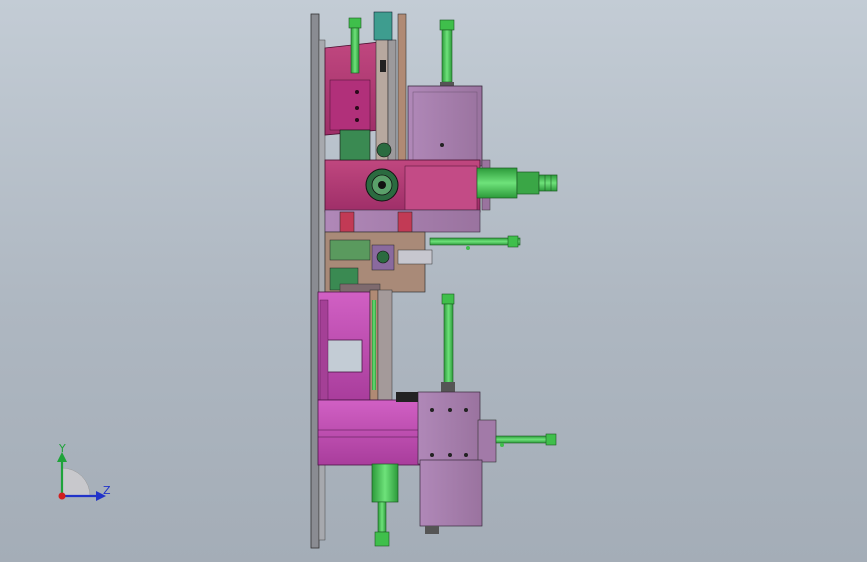 Image resolution: width=867 pixels, height=562 pixels. I want to click on triad-quarter-disc, so click(76, 482).